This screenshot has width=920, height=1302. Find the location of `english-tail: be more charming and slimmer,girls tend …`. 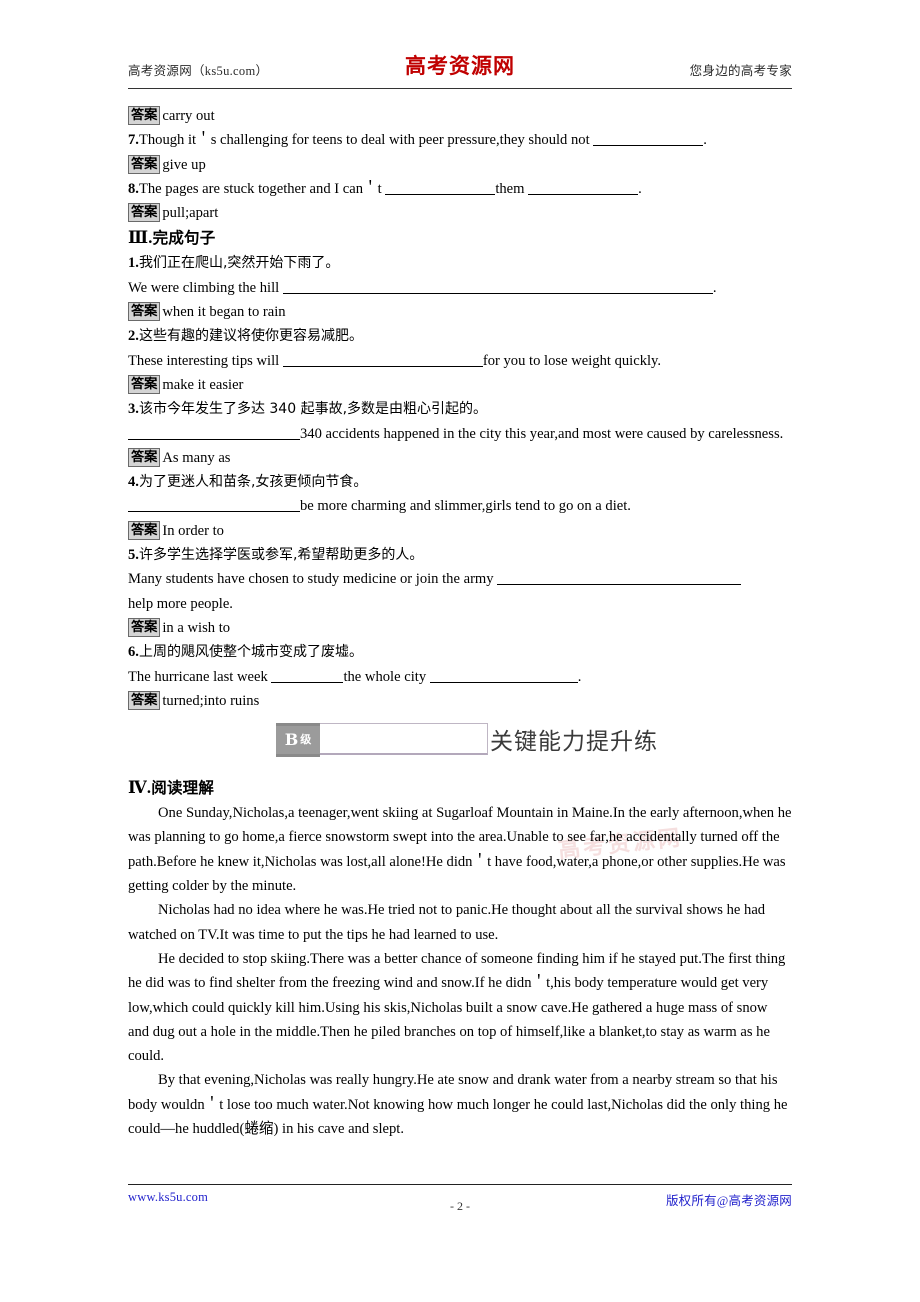

english-tail: be more charming and slimmer,girls tend … is located at coordinates (465, 506).